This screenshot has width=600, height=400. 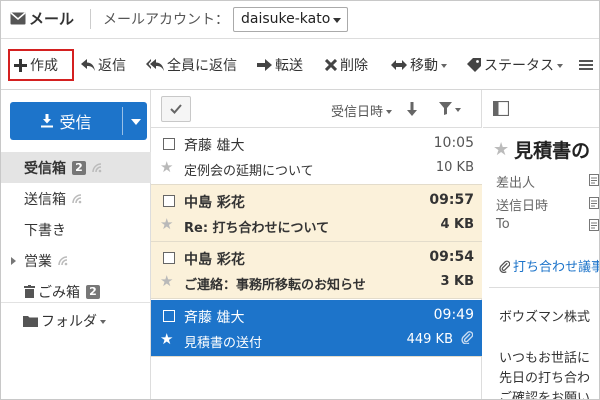 What do you see at coordinates (41, 65) in the screenshot?
I see `compose-button: 作成` at bounding box center [41, 65].